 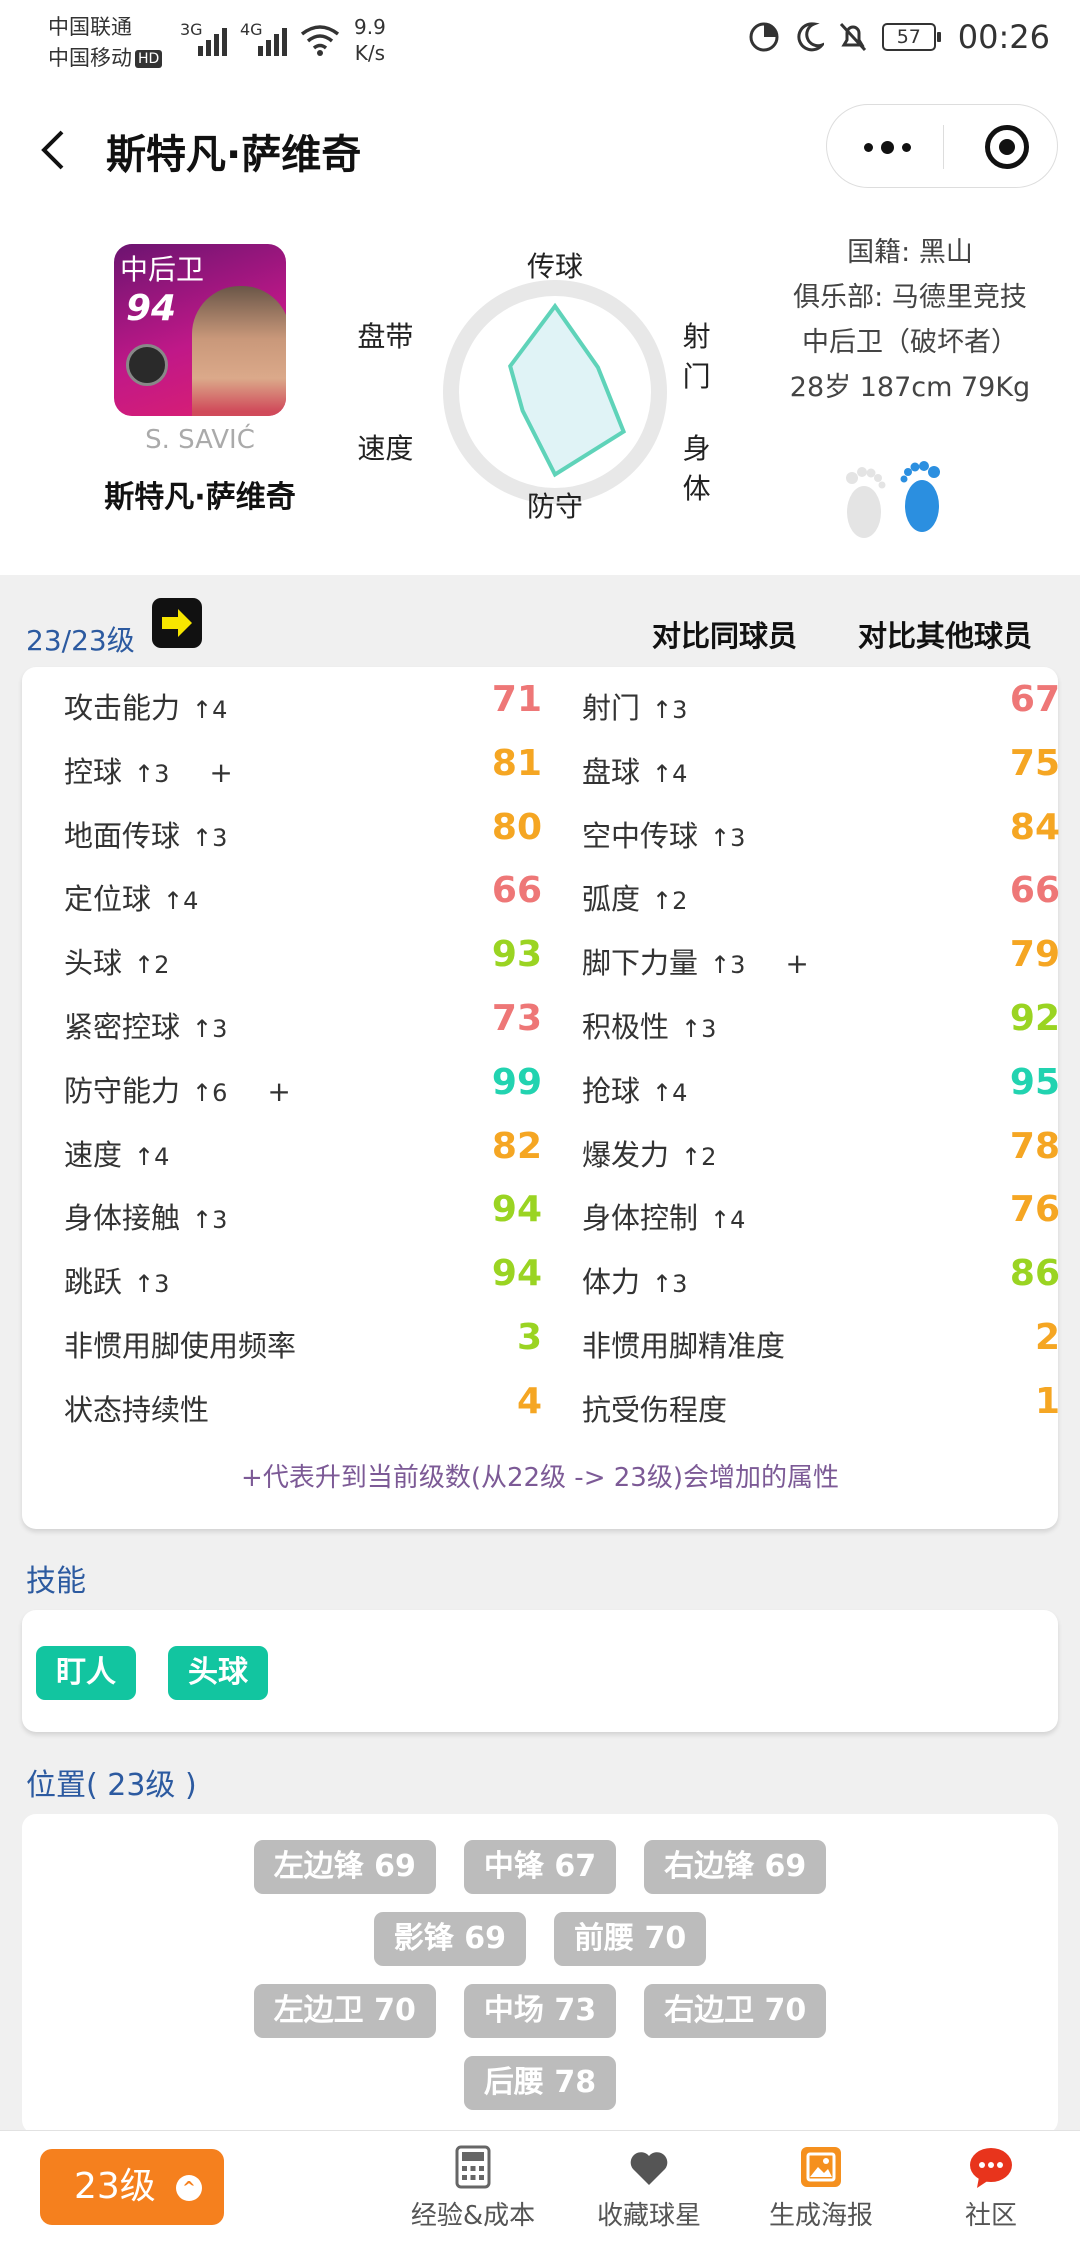 I want to click on stat-value: 3, so click(x=529, y=1337).